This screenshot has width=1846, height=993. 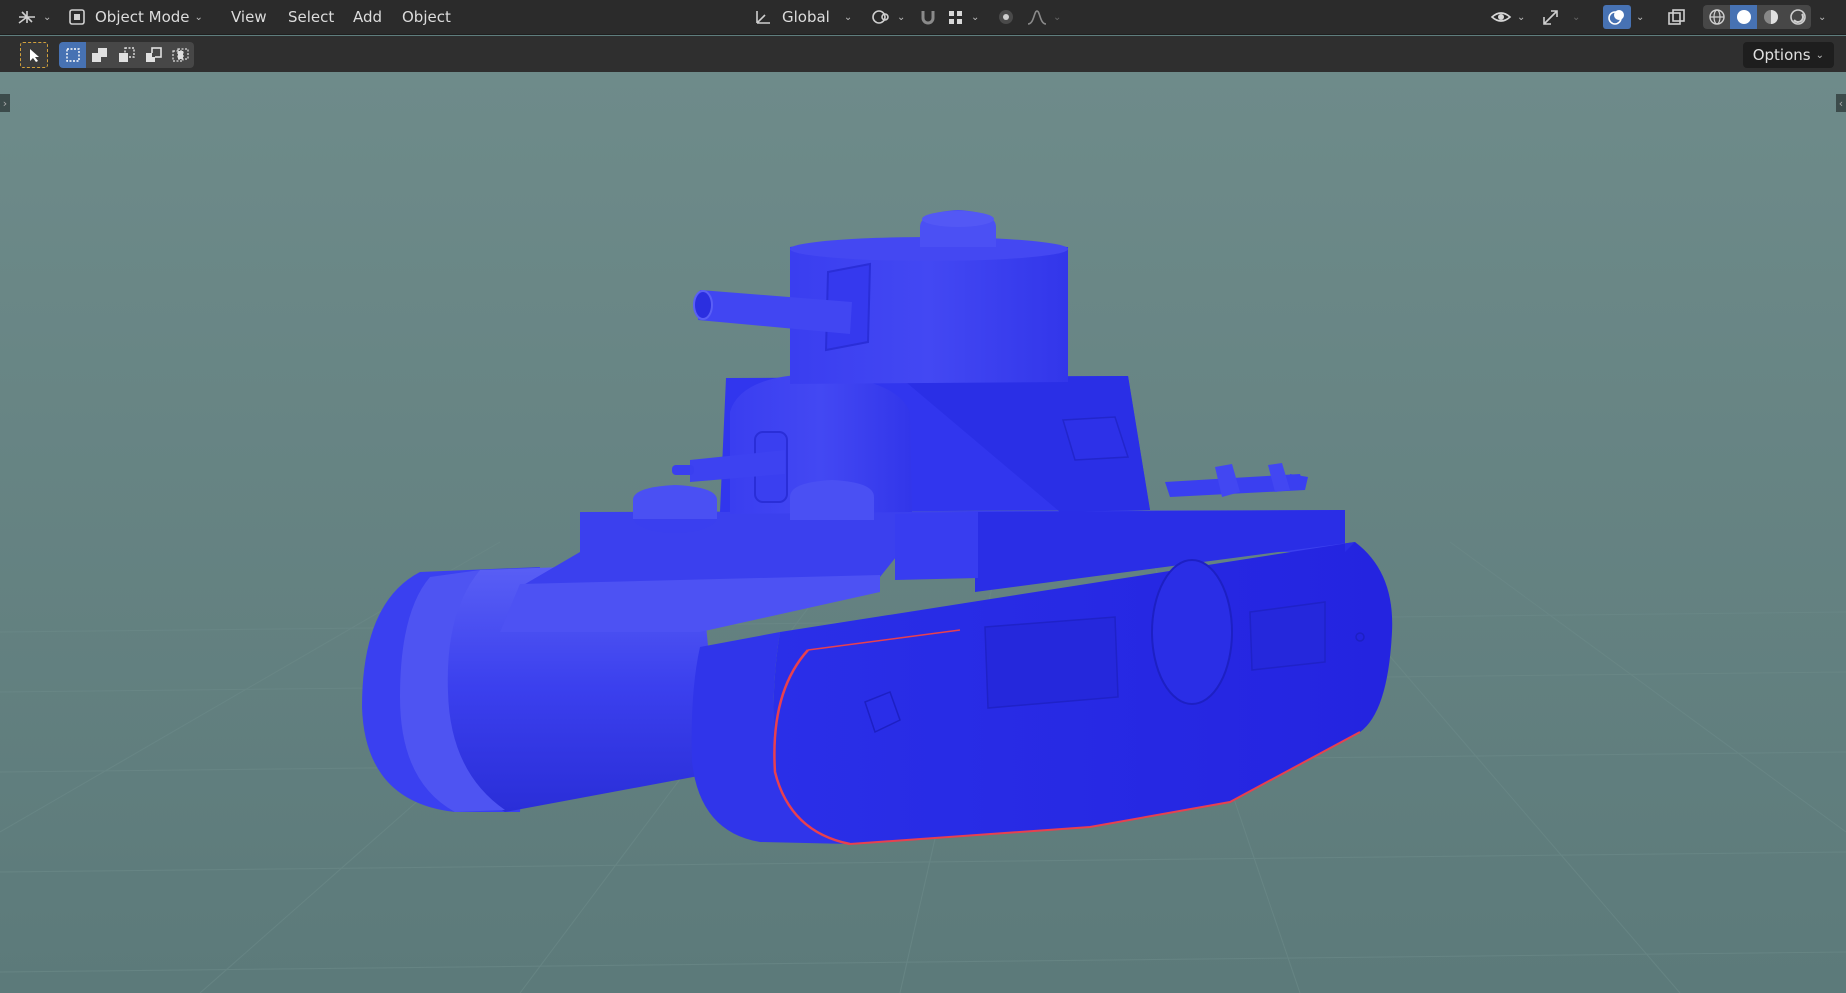 What do you see at coordinates (249, 17) in the screenshot?
I see `menu-view: View` at bounding box center [249, 17].